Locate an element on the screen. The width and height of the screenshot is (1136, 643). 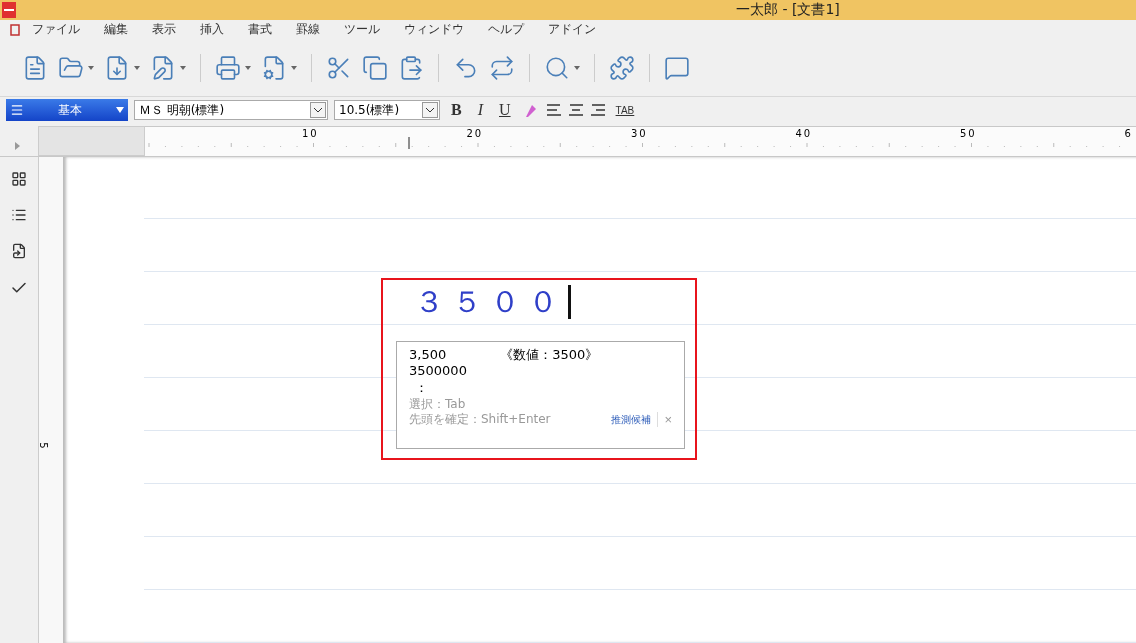
typed-text: ３５００ is located at coordinates (492, 302).